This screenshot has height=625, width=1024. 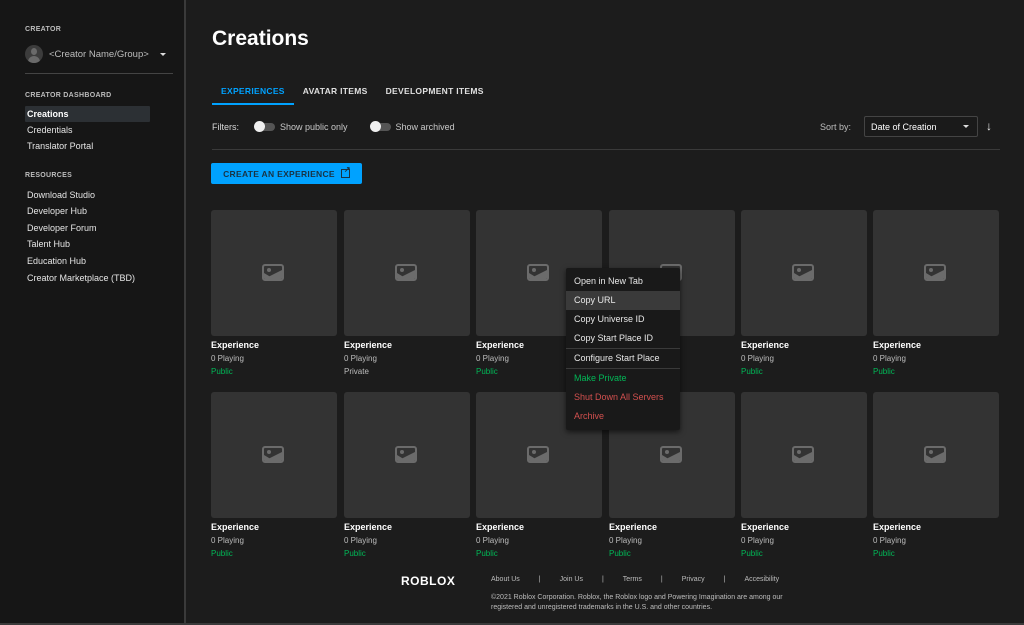 What do you see at coordinates (100, 278) in the screenshot?
I see `sidebar-item-creator-marketplace: Creator Marketplace (TBD)` at bounding box center [100, 278].